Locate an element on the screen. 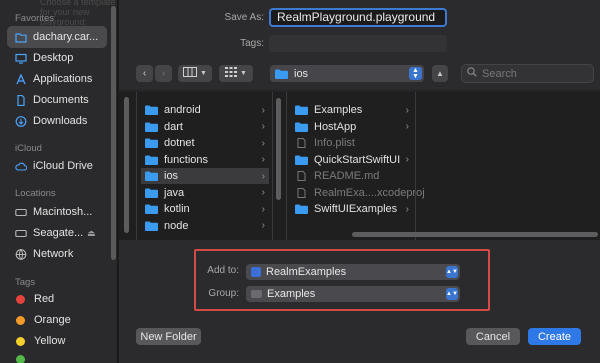 This screenshot has height=363, width=600. sidebar-tag-red: Red is located at coordinates (57, 299).